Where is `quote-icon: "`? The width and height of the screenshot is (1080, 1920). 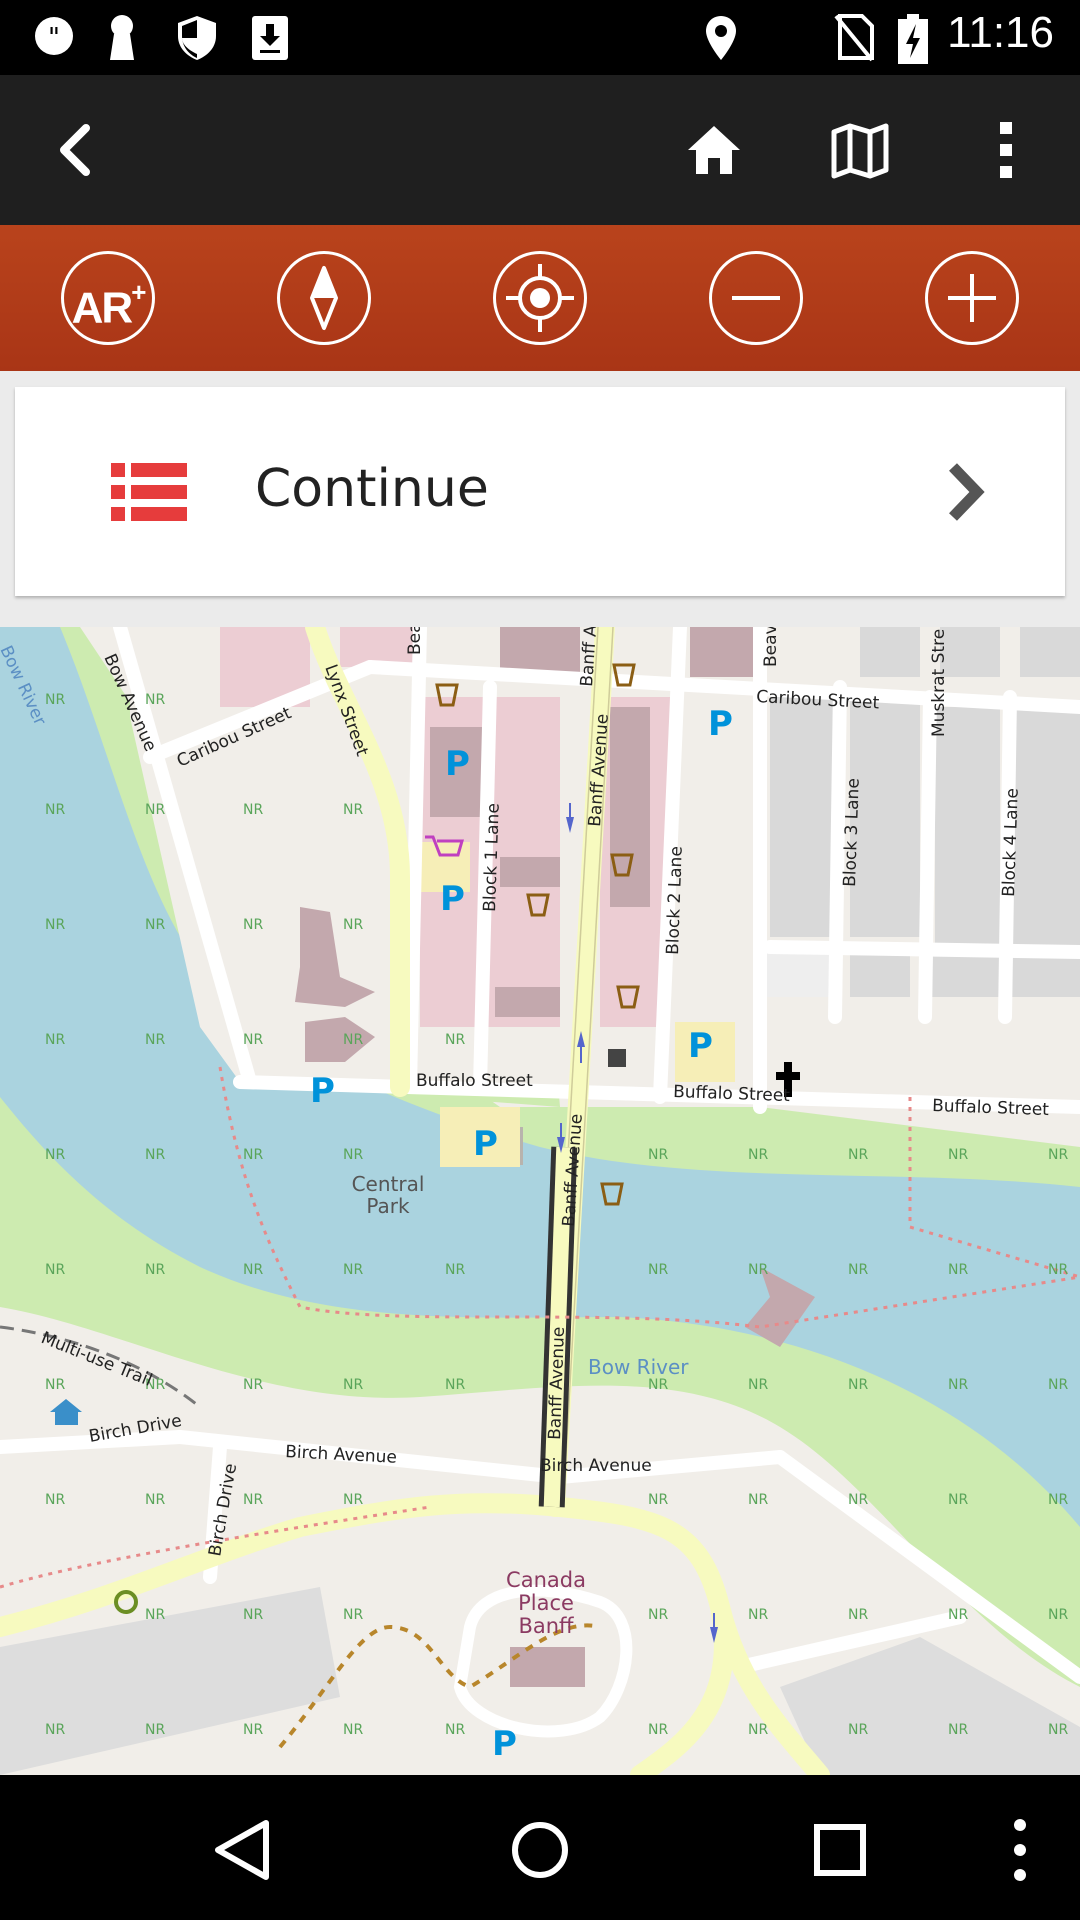 quote-icon: " is located at coordinates (54, 36).